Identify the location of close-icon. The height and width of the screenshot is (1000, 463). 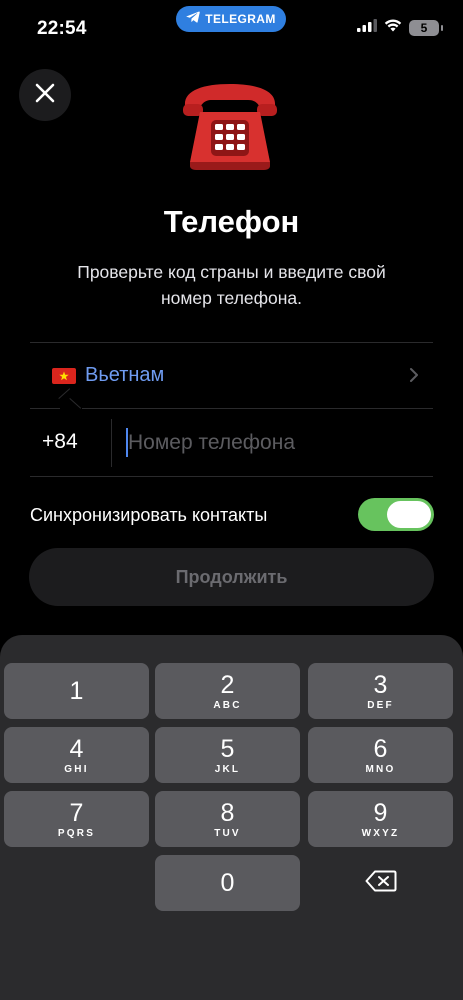
(45, 95).